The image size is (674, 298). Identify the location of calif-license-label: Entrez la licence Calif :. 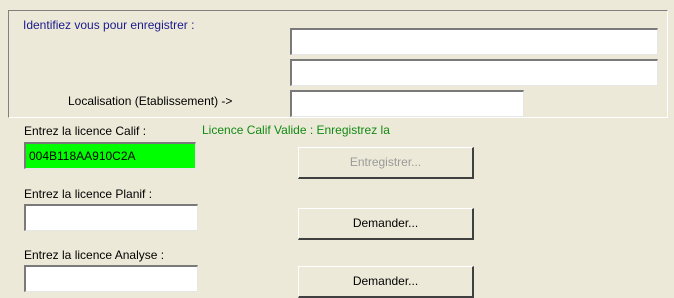
(85, 131).